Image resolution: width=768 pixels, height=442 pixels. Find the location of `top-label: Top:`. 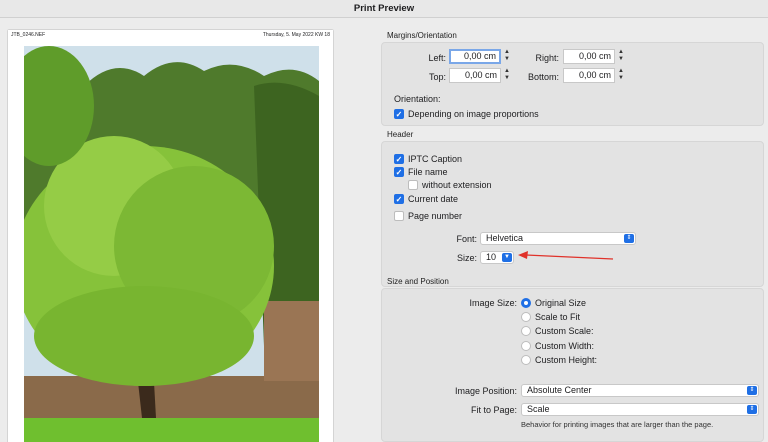

top-label: Top: is located at coordinates (437, 77).